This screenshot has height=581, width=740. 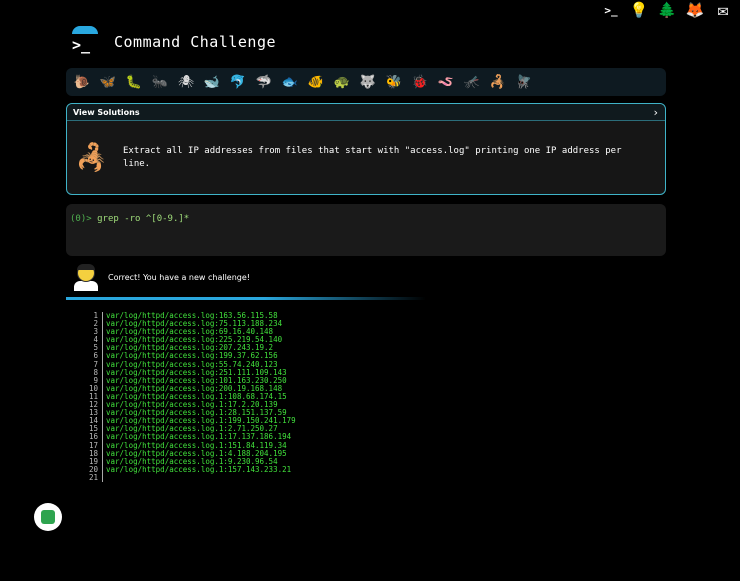 What do you see at coordinates (179, 277) in the screenshot?
I see `feedback-message: Correct! You have a new challenge!` at bounding box center [179, 277].